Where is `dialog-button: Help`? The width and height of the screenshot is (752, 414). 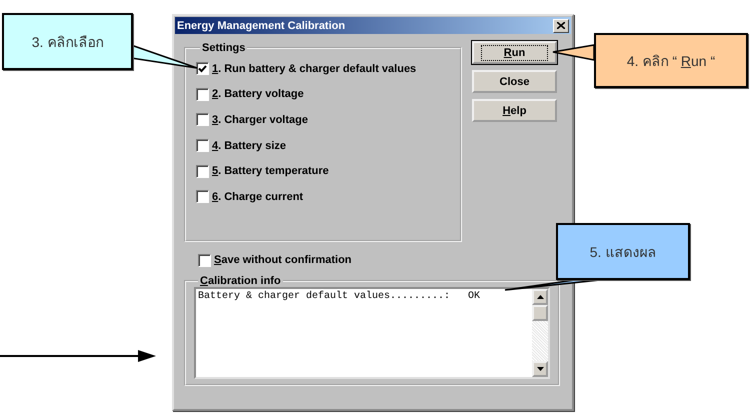
dialog-button: Help is located at coordinates (514, 110).